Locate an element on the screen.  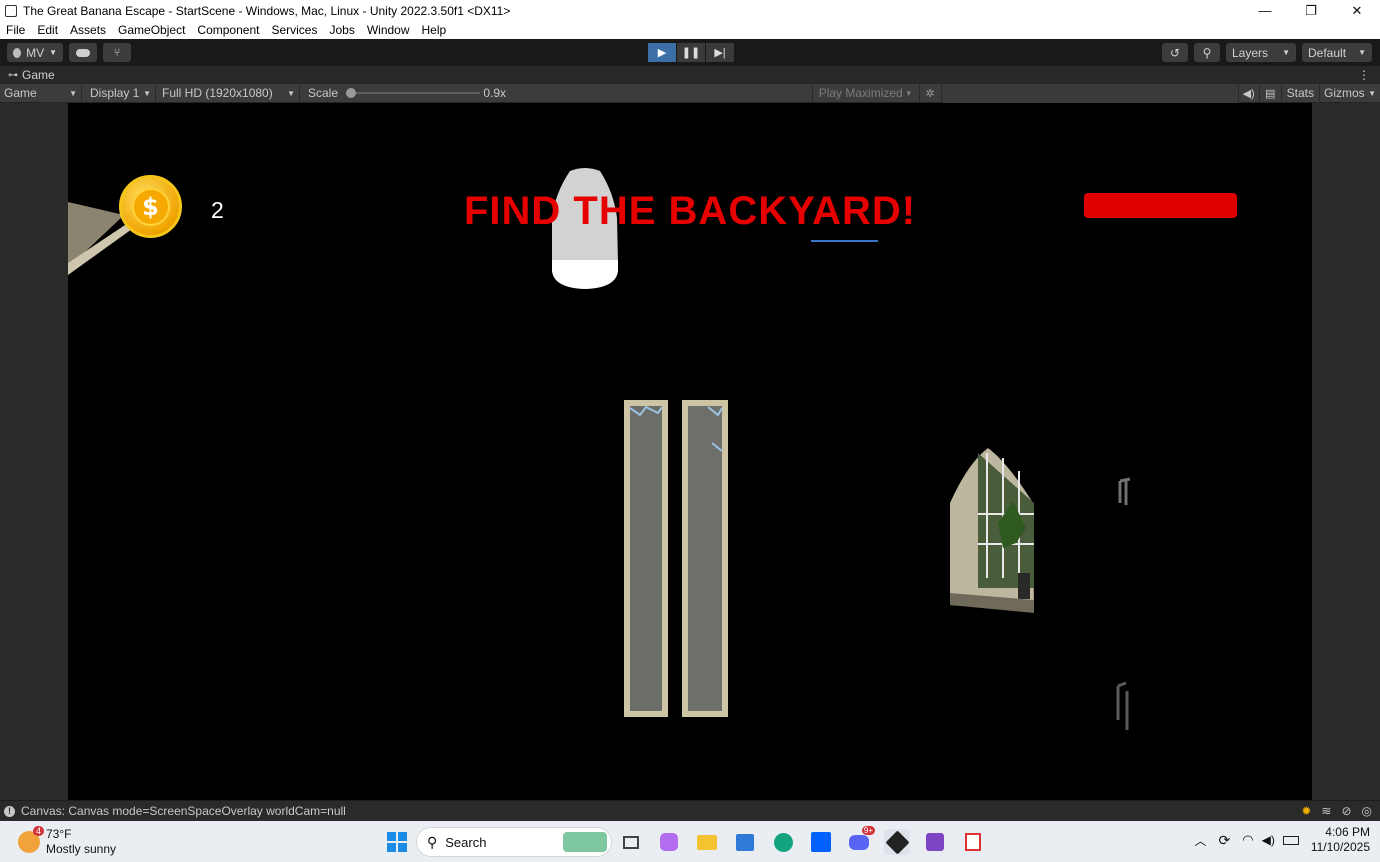
pause-icon: ❚❚ is located at coordinates (691, 53).